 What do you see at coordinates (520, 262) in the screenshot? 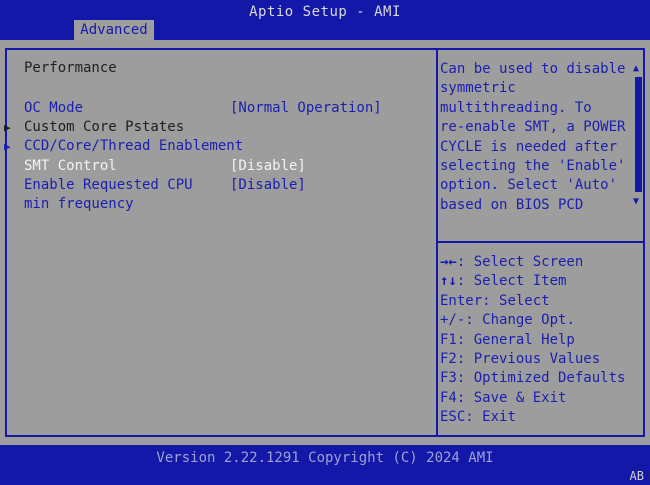
I see `key-desc: : Select Screen` at bounding box center [520, 262].